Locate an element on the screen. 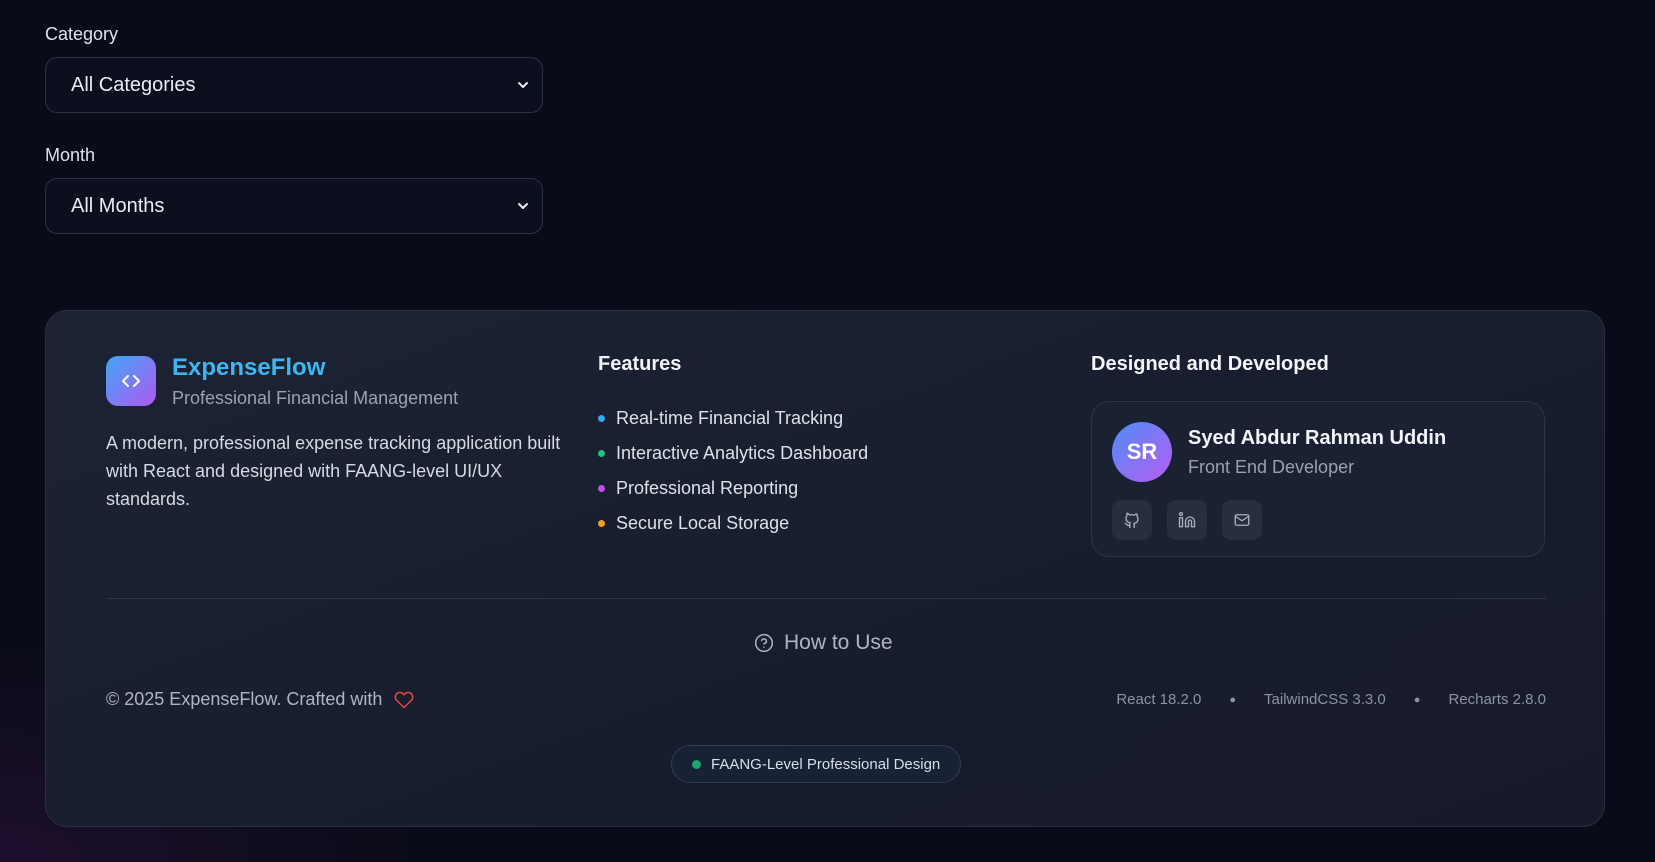  footer-divider is located at coordinates (826, 598).